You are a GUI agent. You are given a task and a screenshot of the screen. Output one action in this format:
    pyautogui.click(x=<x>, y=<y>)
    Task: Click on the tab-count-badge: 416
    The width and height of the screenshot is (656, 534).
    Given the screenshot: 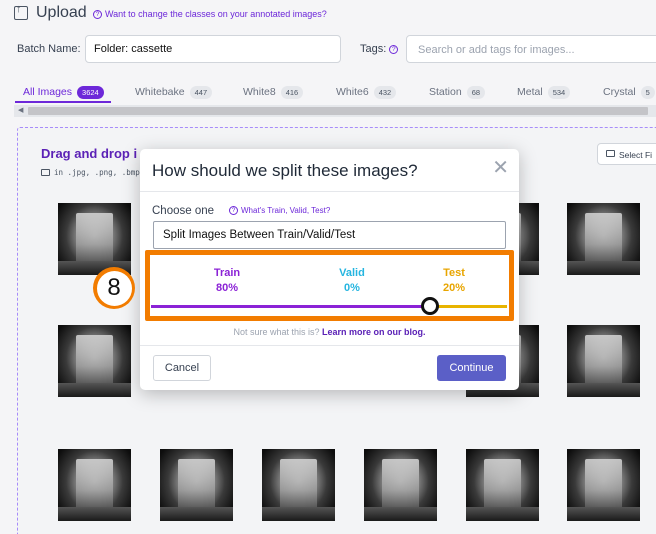 What is the action you would take?
    pyautogui.click(x=292, y=92)
    